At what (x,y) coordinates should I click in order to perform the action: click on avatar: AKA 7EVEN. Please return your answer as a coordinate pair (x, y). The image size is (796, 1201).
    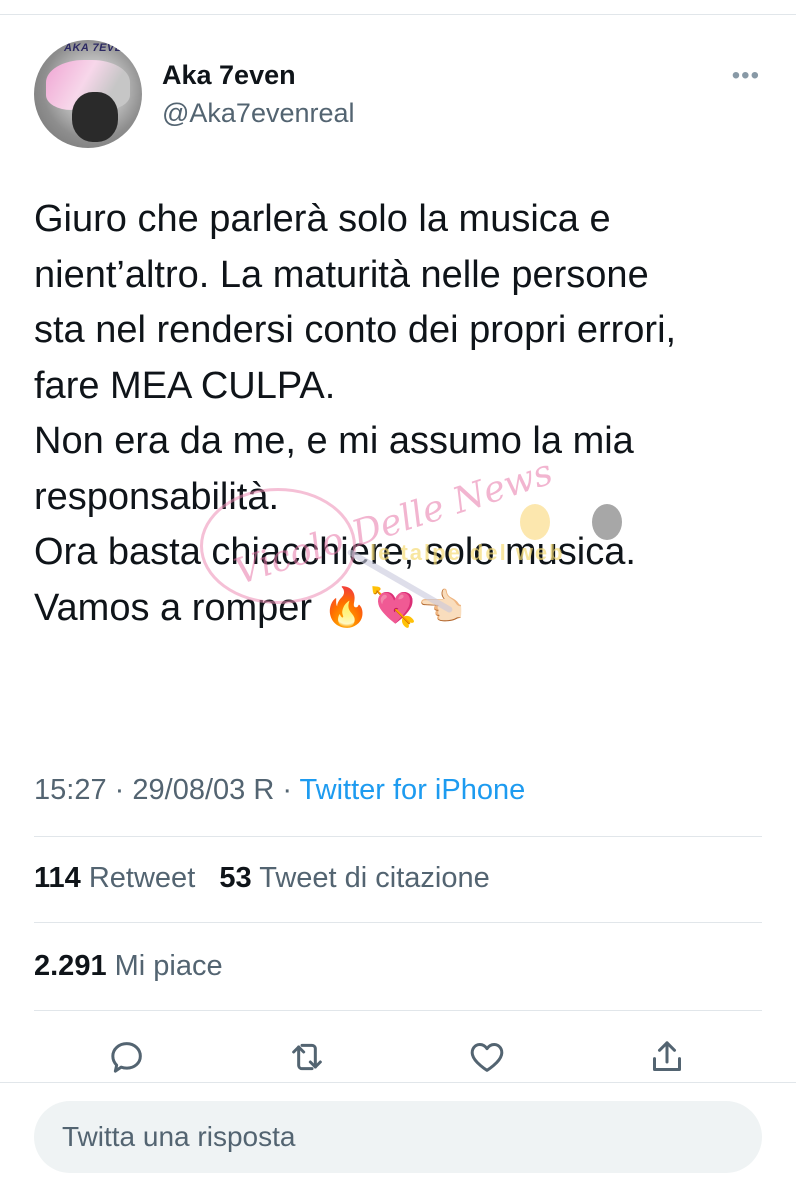
    Looking at the image, I should click on (88, 94).